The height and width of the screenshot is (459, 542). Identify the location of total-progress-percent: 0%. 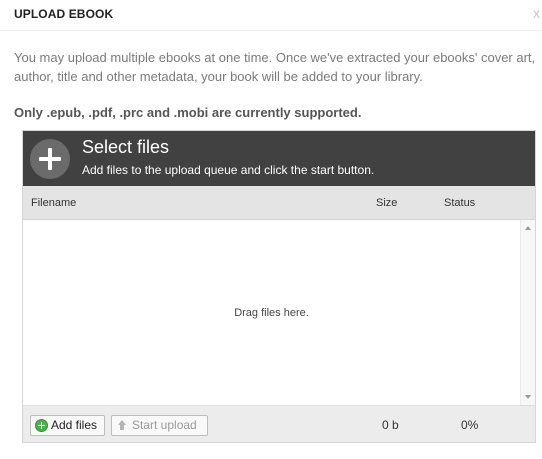
(470, 425).